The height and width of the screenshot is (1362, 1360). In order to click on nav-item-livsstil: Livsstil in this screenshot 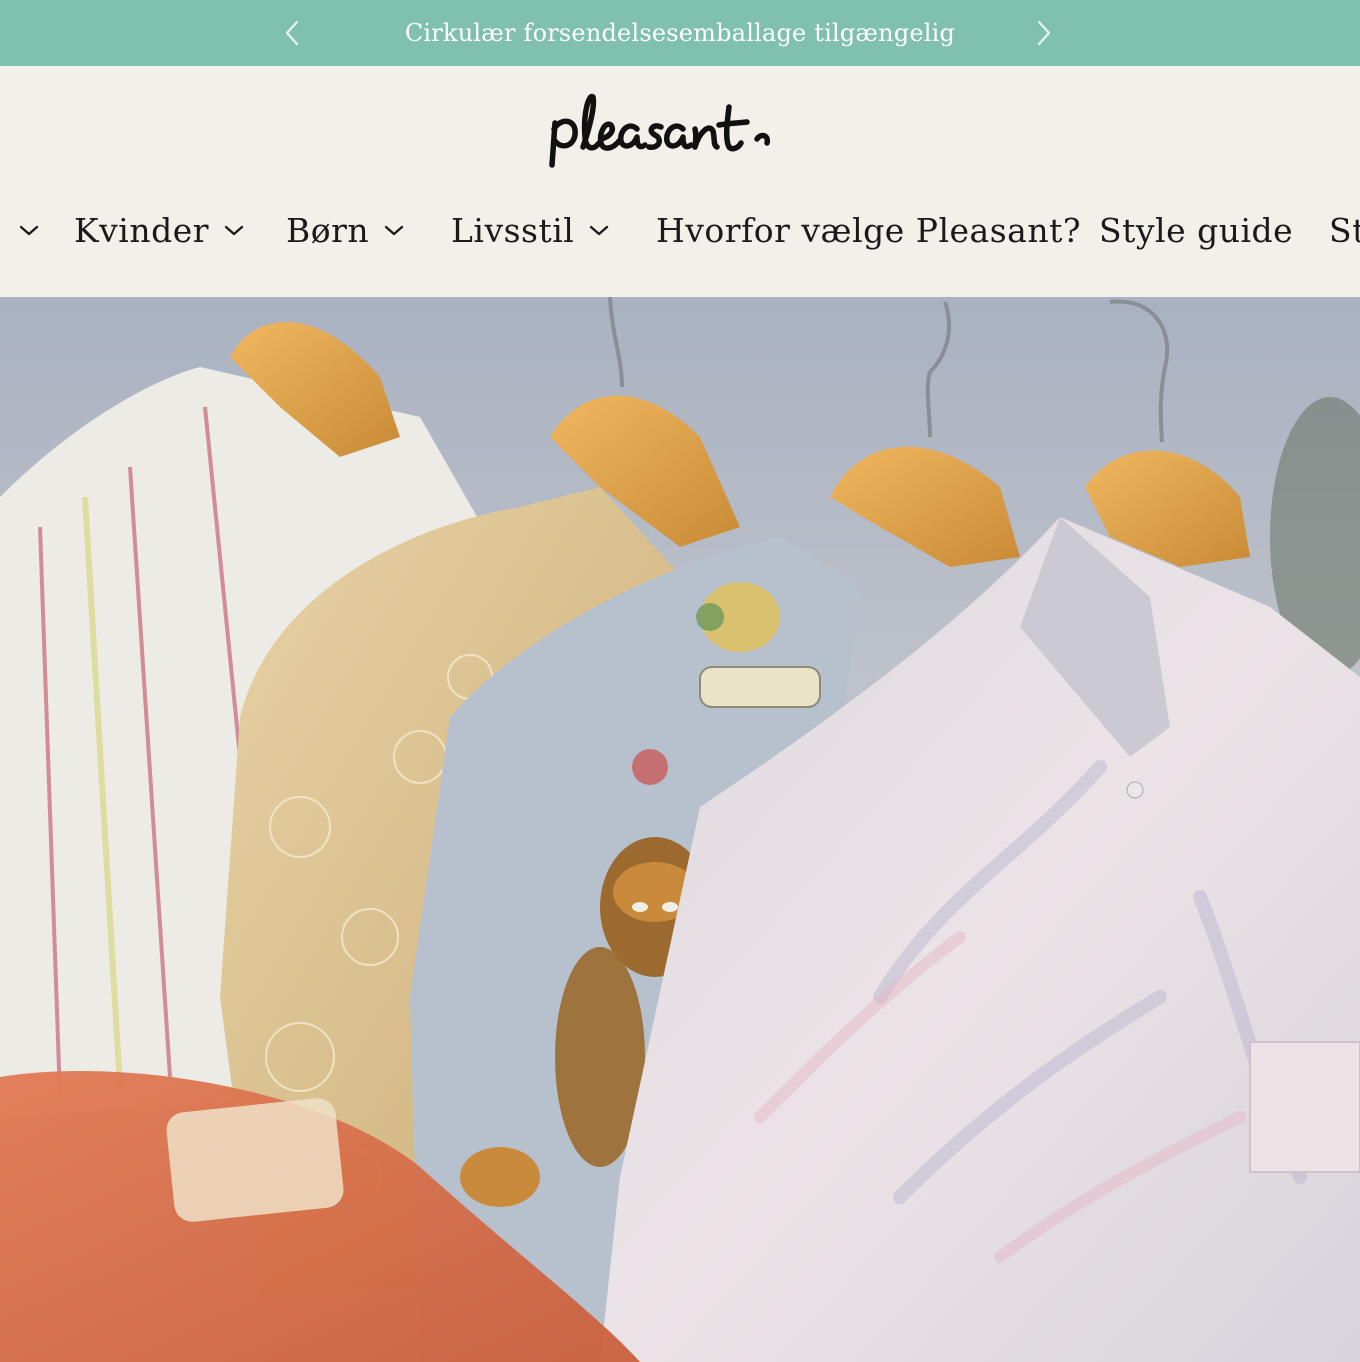, I will do `click(530, 230)`.